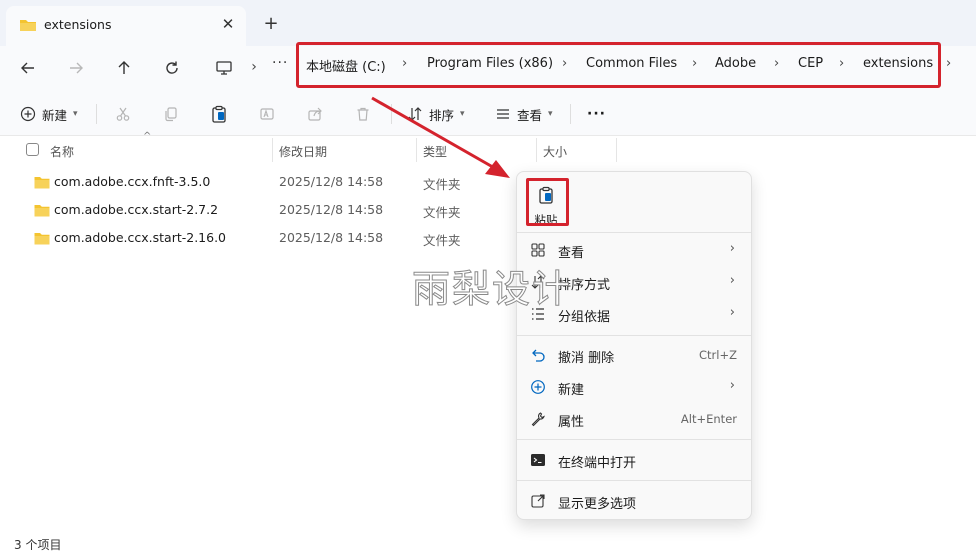  Describe the element at coordinates (492, 289) in the screenshot. I see `watermark-text: 雨梨设计` at that location.